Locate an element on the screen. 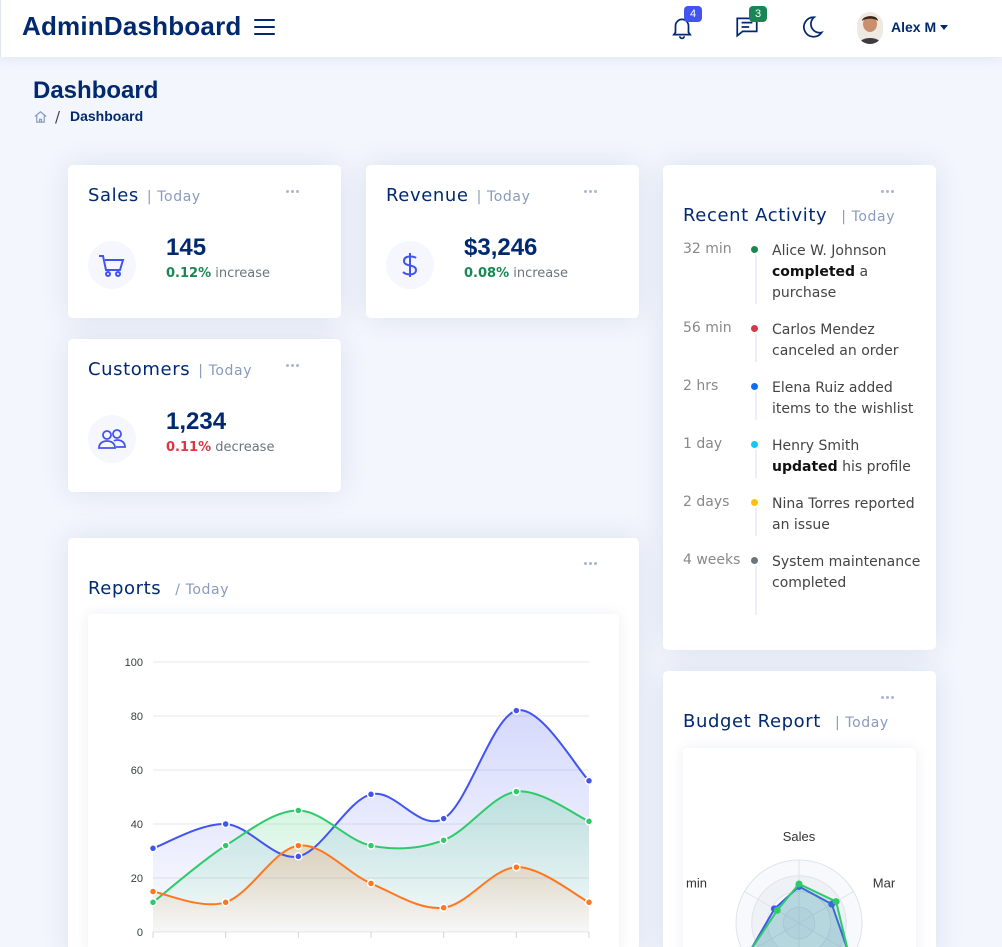 Image resolution: width=1002 pixels, height=947 pixels. people-icon is located at coordinates (112, 439).